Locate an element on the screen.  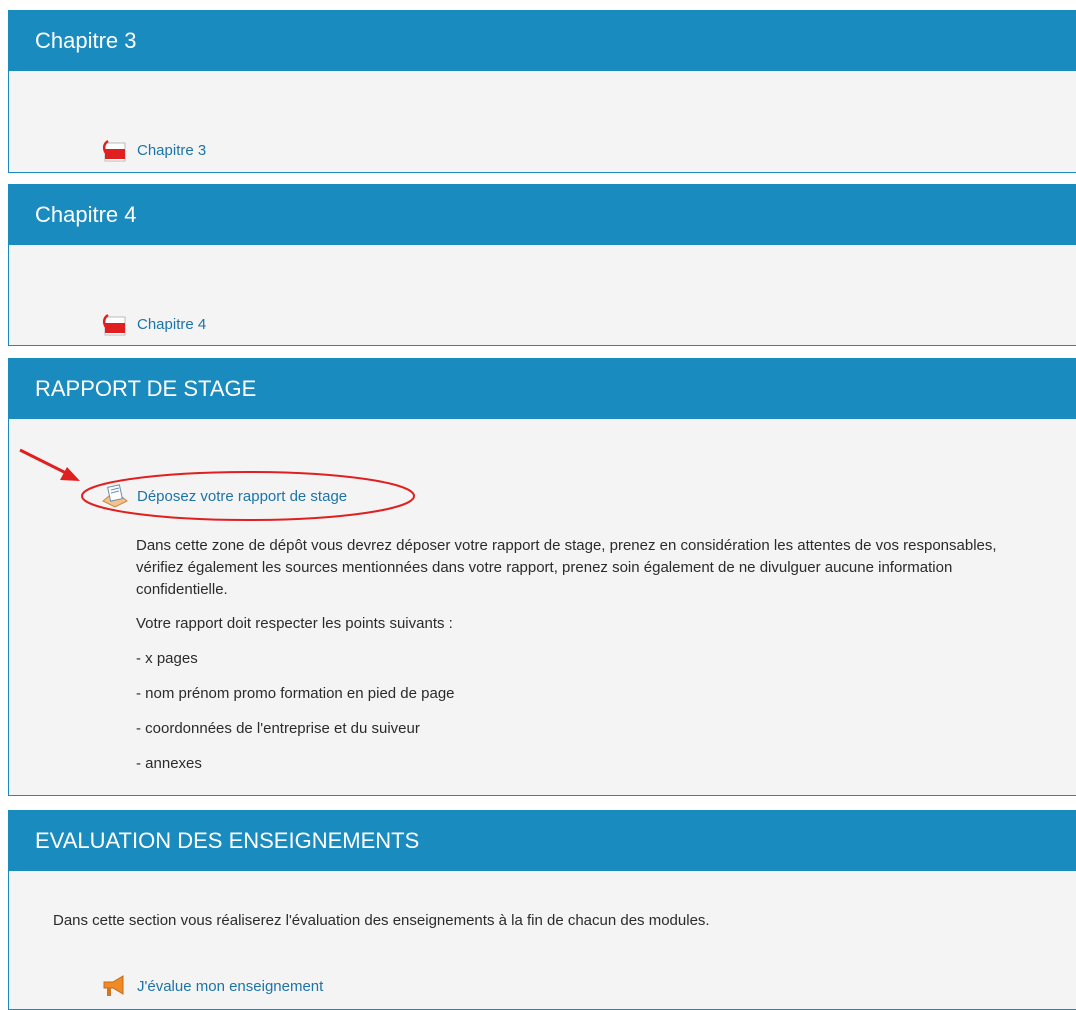
activity-evaluation: J'évalue mon enseignement is located at coordinates (211, 986).